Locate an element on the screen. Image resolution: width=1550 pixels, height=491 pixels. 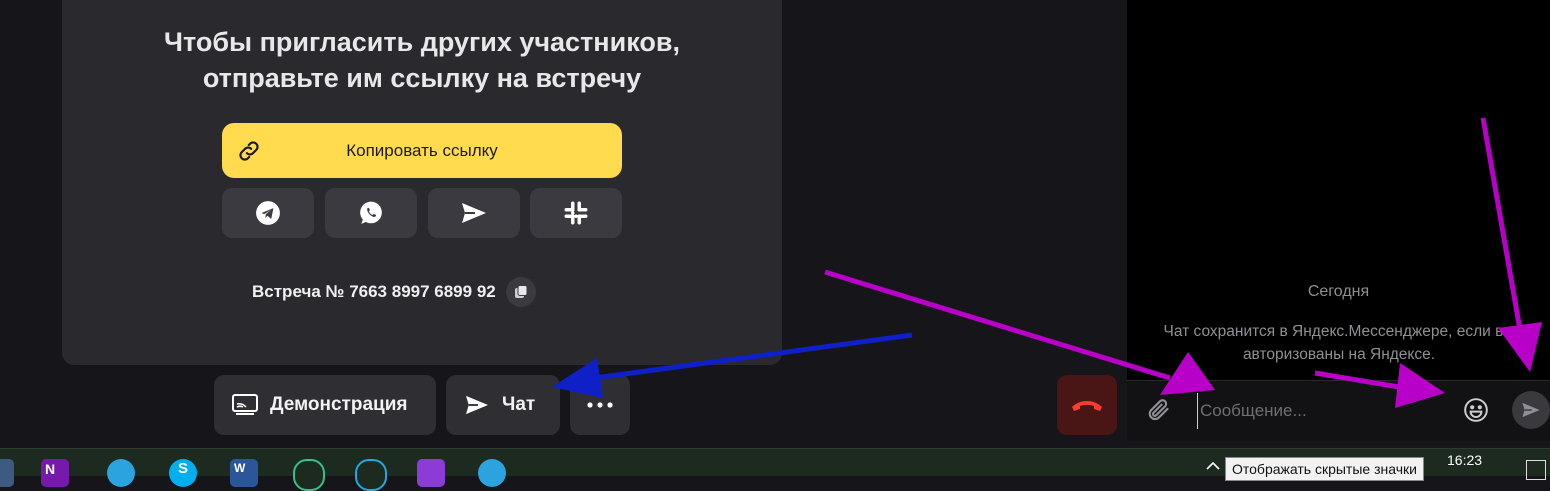
share-whatsapp-button is located at coordinates (371, 213).